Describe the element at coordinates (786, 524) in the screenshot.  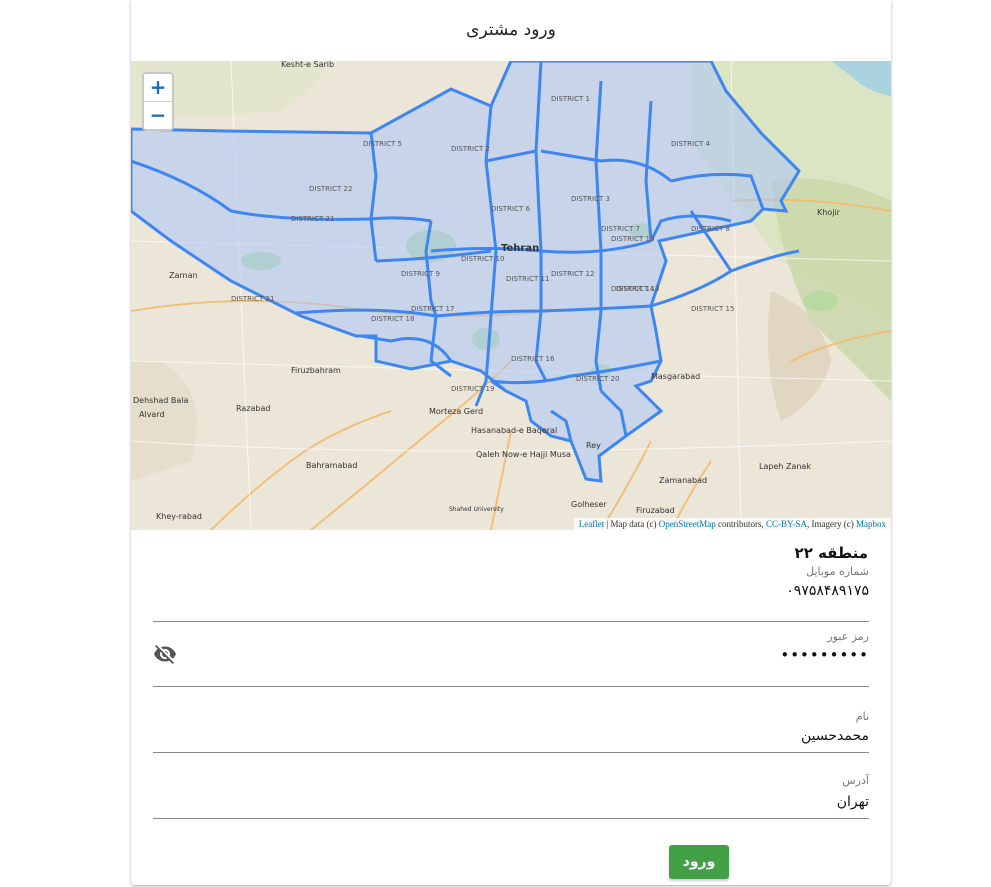
I see `license-link: CC-BY-SA` at that location.